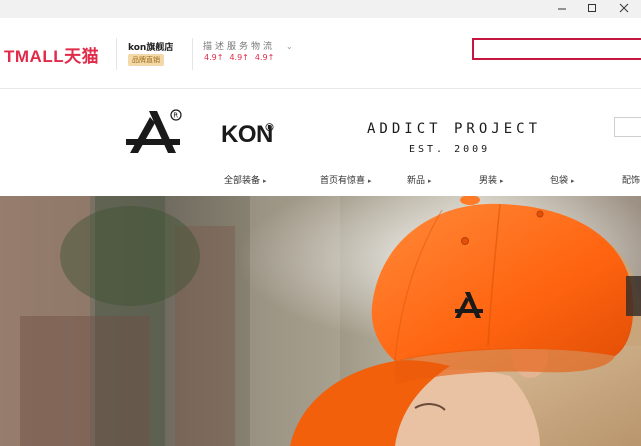 The width and height of the screenshot is (641, 446). What do you see at coordinates (562, 8) in the screenshot?
I see `minimize-icon` at bounding box center [562, 8].